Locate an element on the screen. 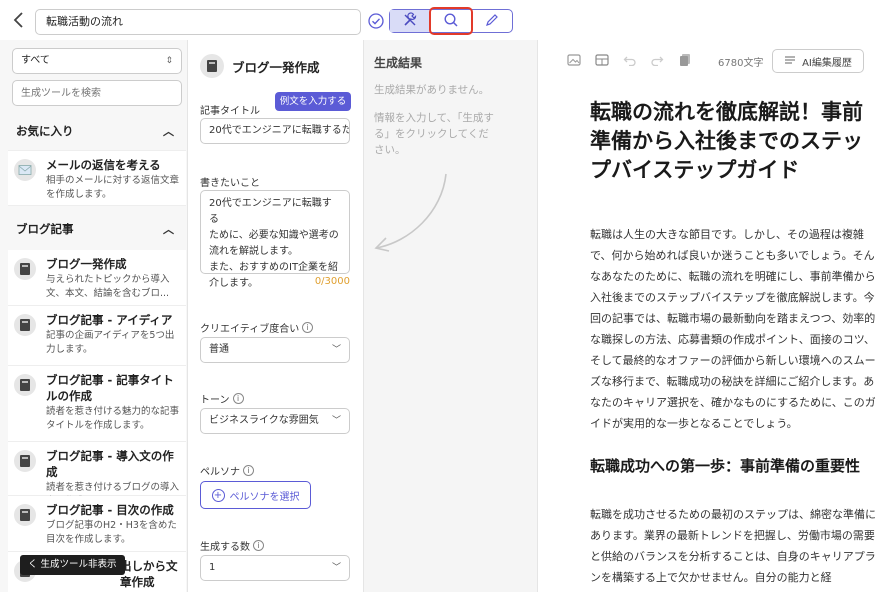 This screenshot has height=592, width=879. back-arrow-icon is located at coordinates (20, 20).